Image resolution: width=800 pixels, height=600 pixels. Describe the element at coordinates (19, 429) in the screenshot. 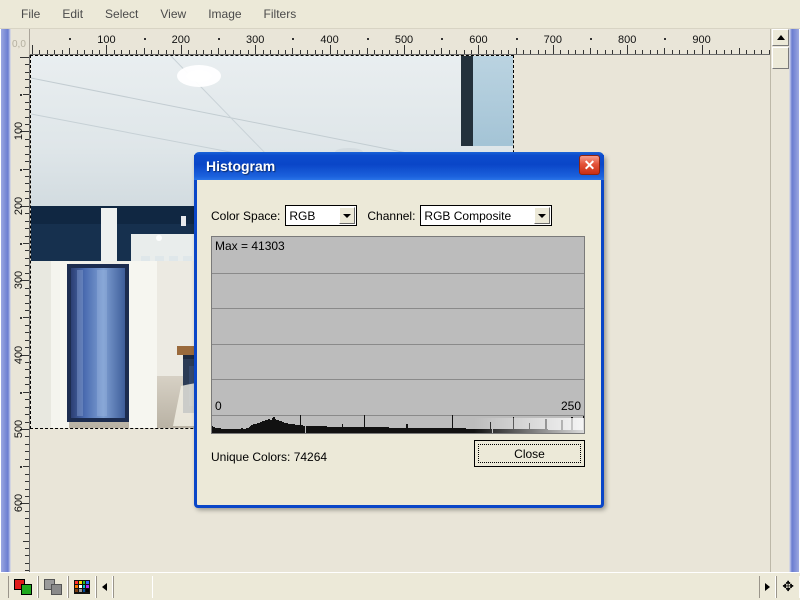

I see `ruler-label: 500` at that location.